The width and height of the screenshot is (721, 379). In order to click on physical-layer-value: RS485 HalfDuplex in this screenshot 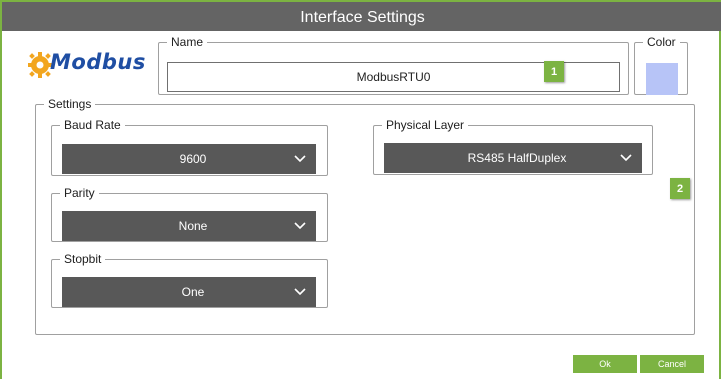, I will do `click(517, 158)`.